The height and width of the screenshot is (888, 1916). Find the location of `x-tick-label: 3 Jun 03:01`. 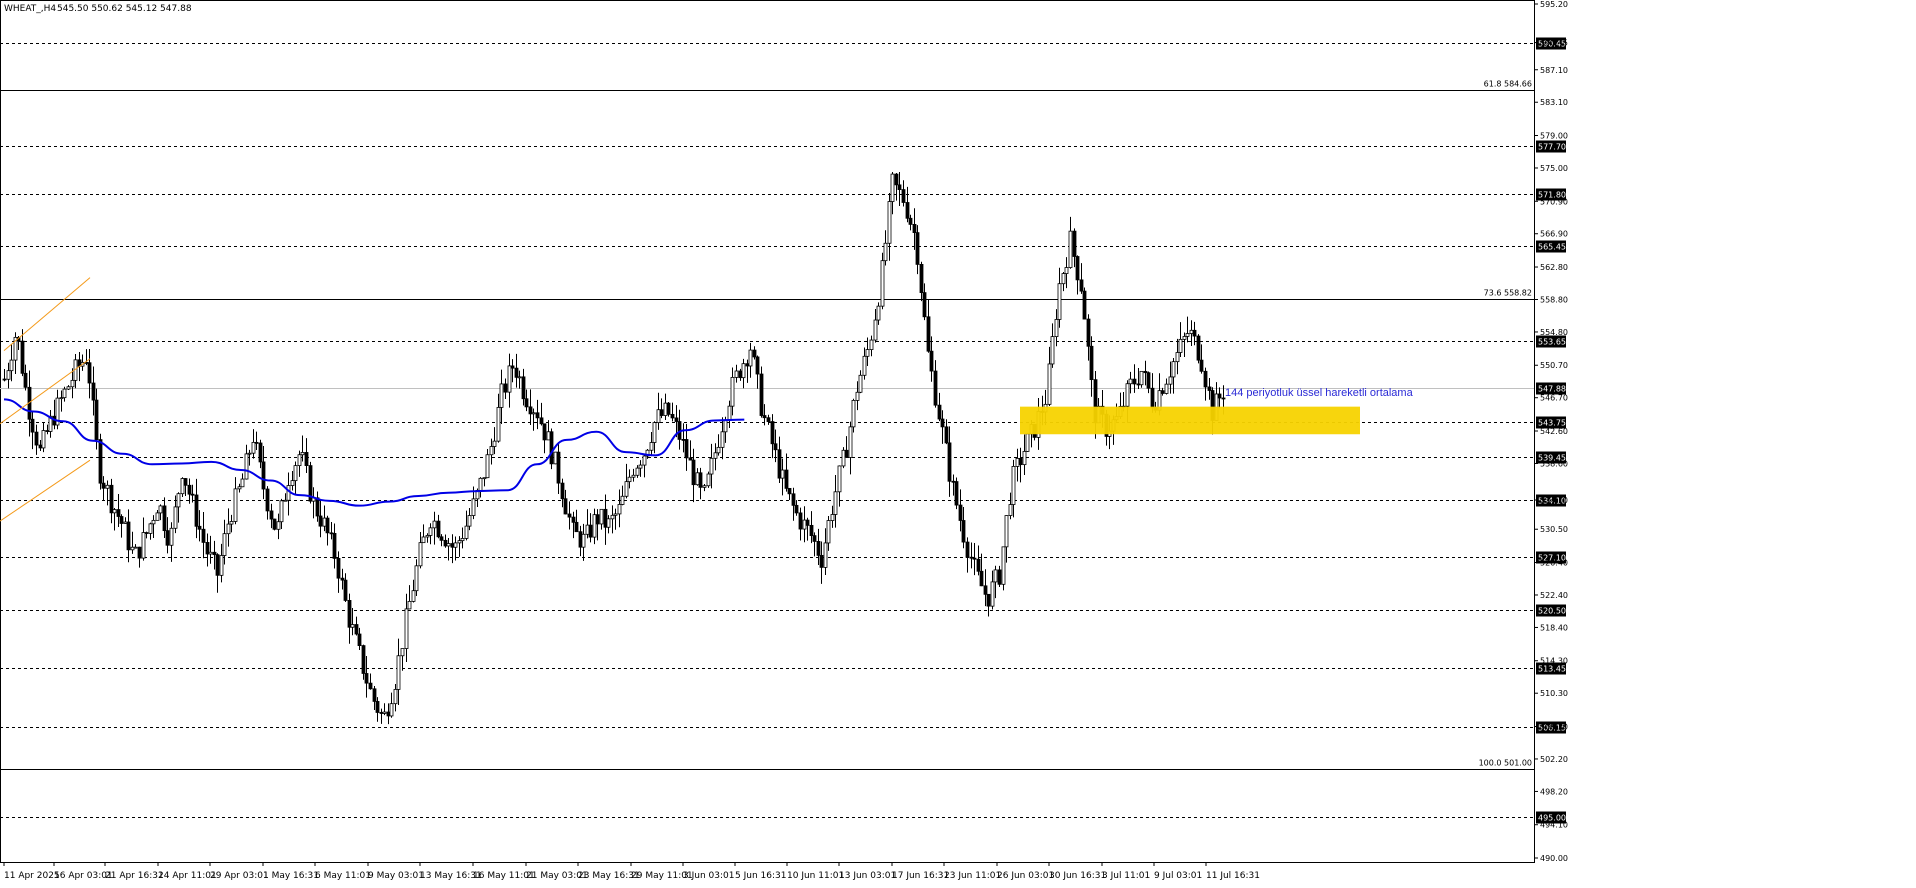

x-tick-label: 3 Jun 03:01 is located at coordinates (708, 876).